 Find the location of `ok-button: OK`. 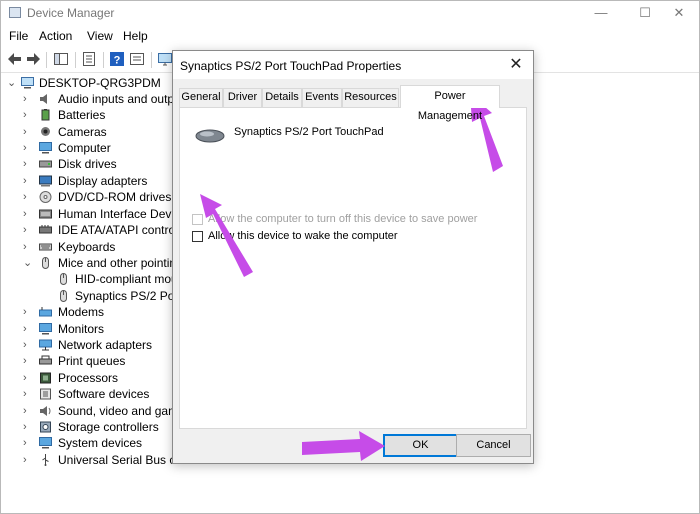

ok-button: OK is located at coordinates (420, 445).